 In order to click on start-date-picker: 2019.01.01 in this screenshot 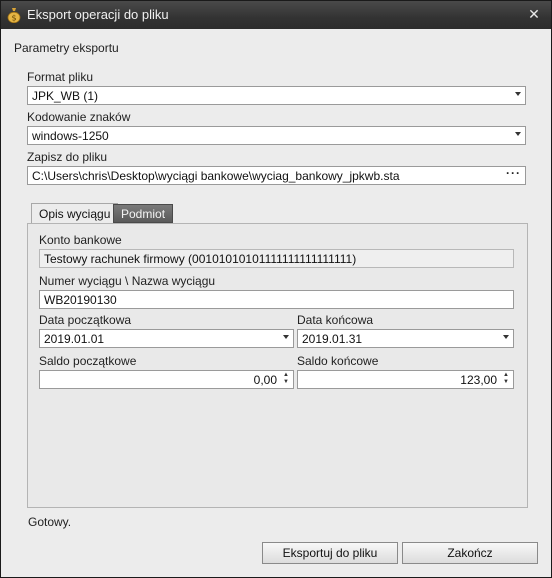, I will do `click(166, 338)`.